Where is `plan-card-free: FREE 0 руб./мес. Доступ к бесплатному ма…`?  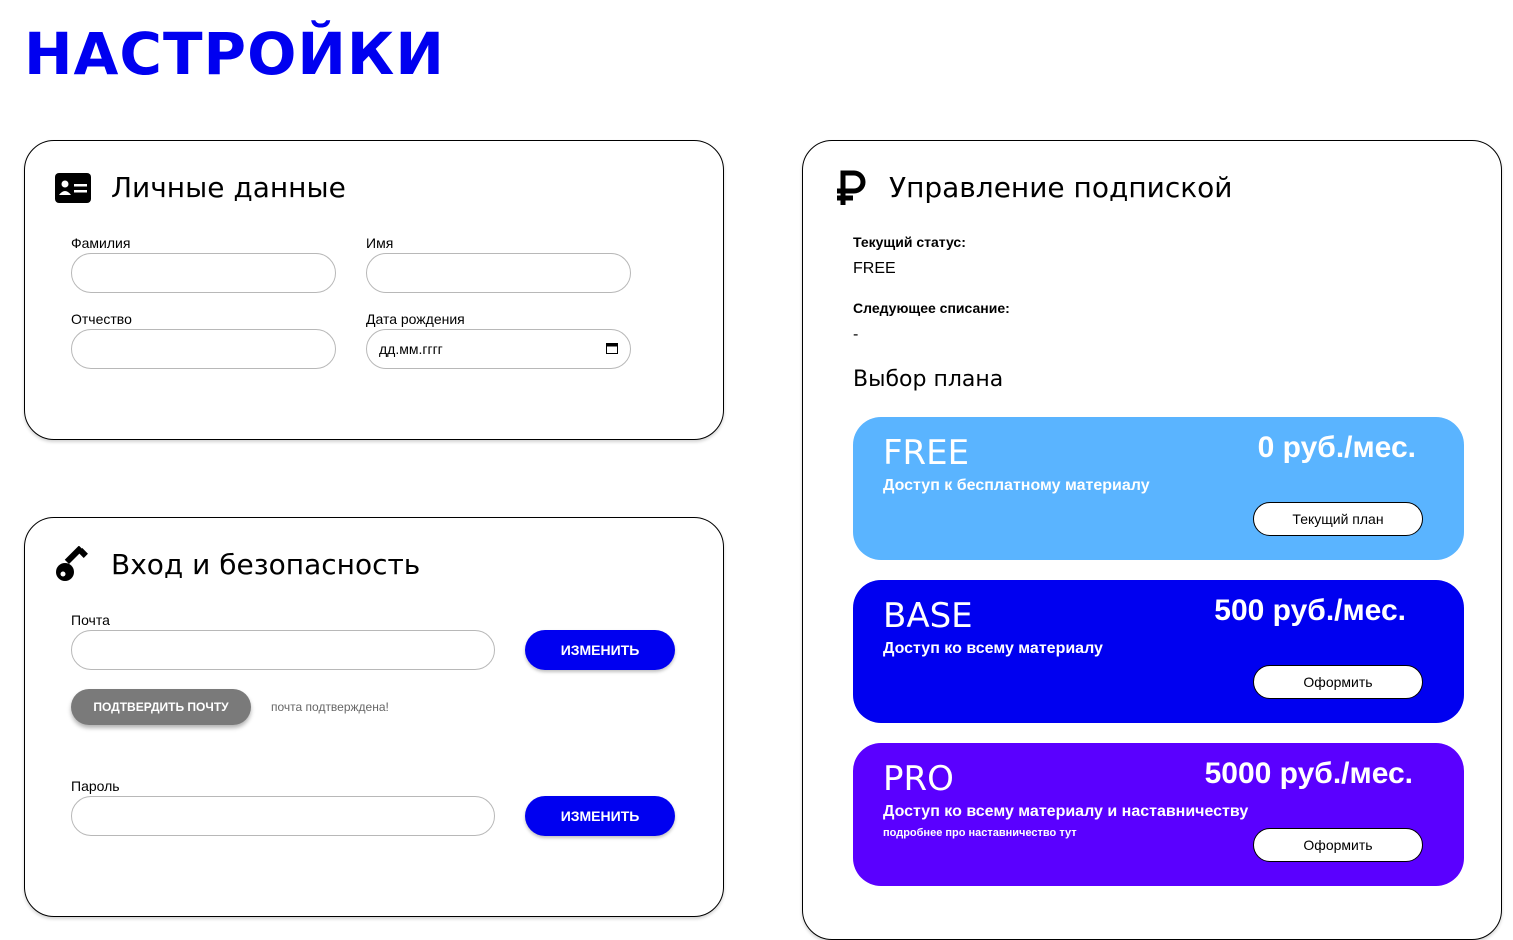
plan-card-free: FREE 0 руб./мес. Доступ к бесплатному ма… is located at coordinates (1158, 488).